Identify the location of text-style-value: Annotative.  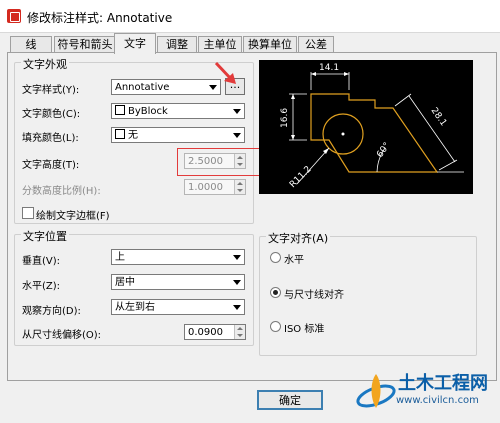
(142, 87).